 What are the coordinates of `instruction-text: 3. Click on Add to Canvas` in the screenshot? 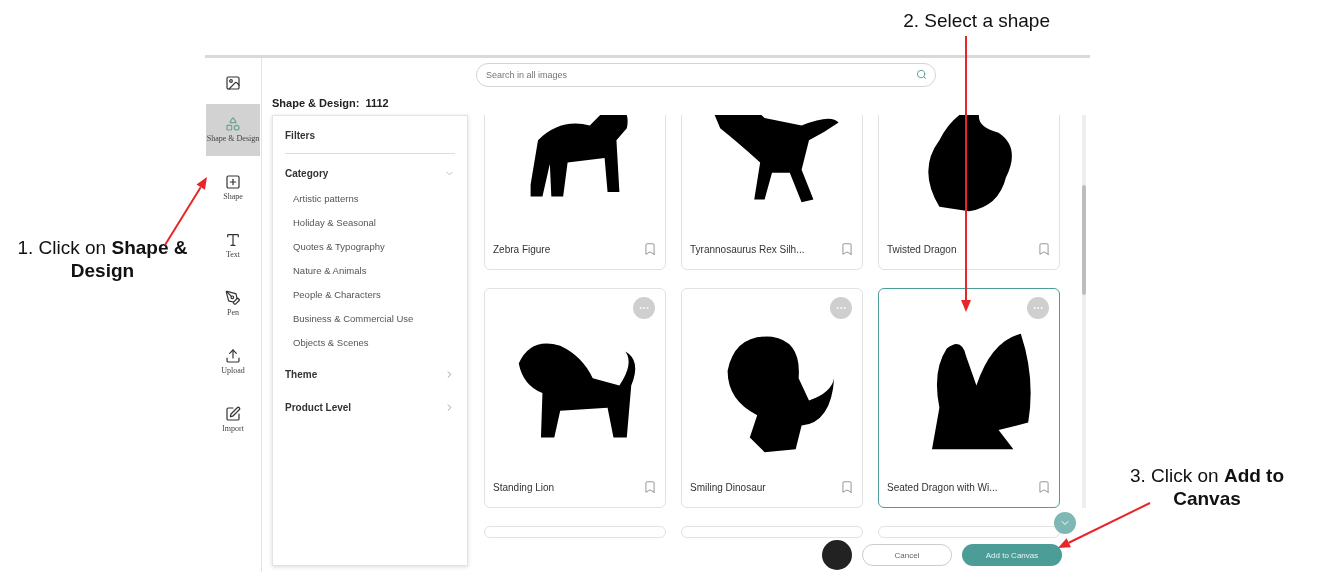 It's located at (1207, 488).